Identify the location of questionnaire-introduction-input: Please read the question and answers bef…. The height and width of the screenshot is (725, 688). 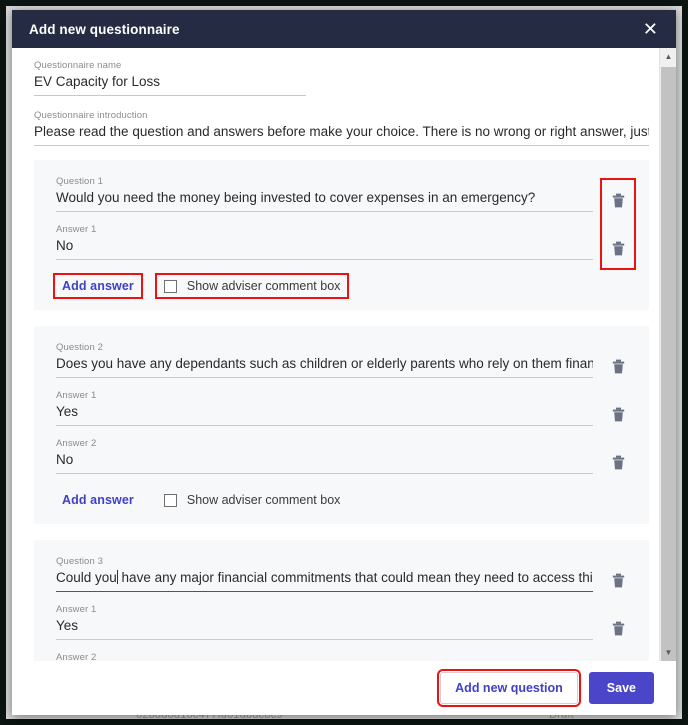
(341, 135).